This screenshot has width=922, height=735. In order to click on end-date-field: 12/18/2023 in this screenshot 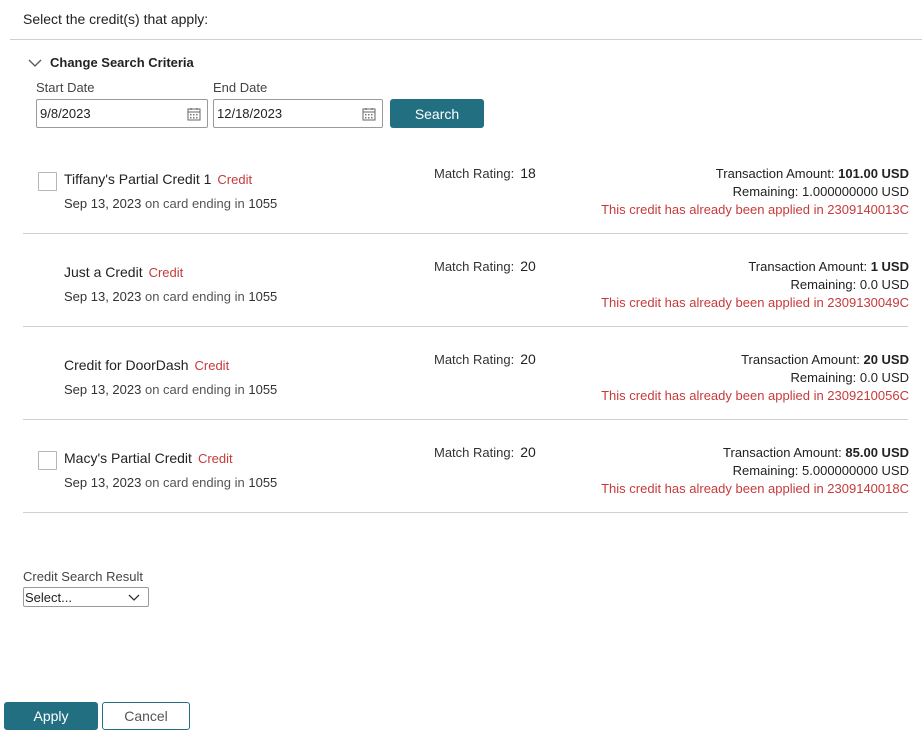, I will do `click(298, 113)`.